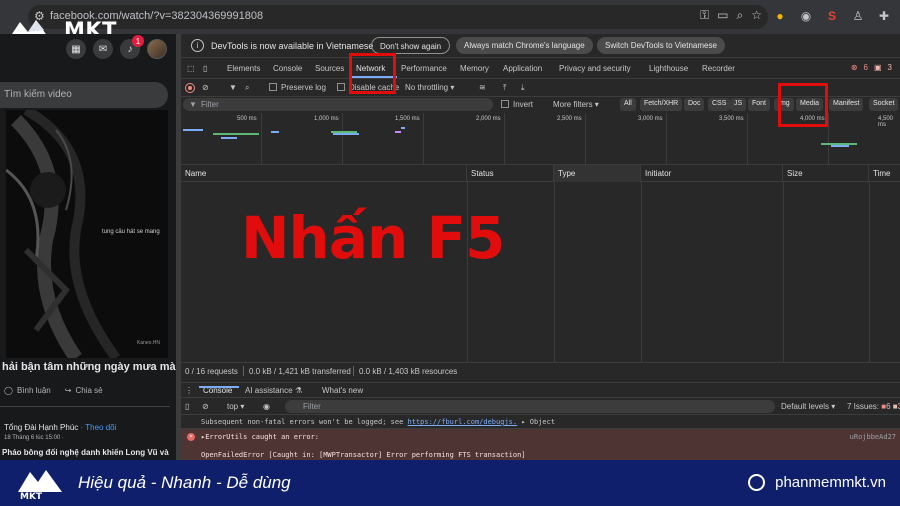 The height and width of the screenshot is (506, 900). Describe the element at coordinates (243, 68) in the screenshot. I see `tab-elements: Elements` at that location.